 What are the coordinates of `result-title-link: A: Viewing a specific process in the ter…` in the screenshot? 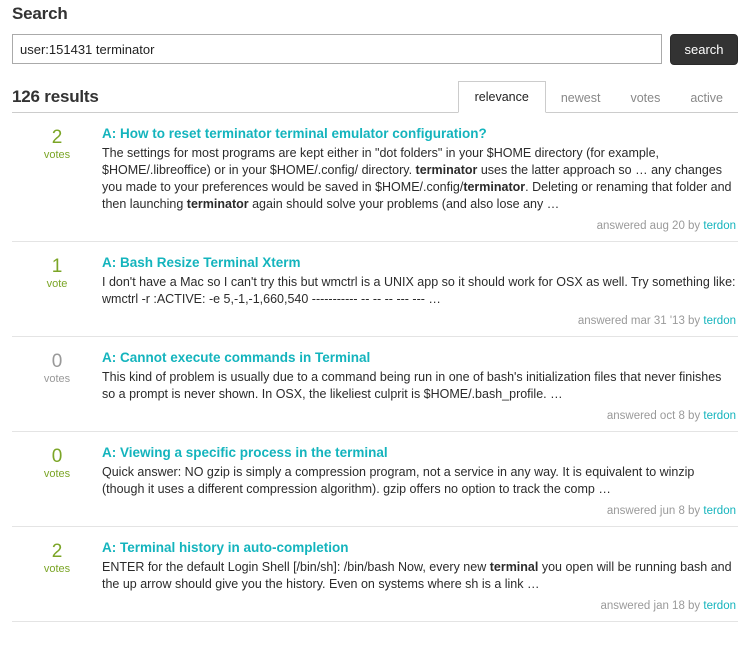 It's located at (419, 452).